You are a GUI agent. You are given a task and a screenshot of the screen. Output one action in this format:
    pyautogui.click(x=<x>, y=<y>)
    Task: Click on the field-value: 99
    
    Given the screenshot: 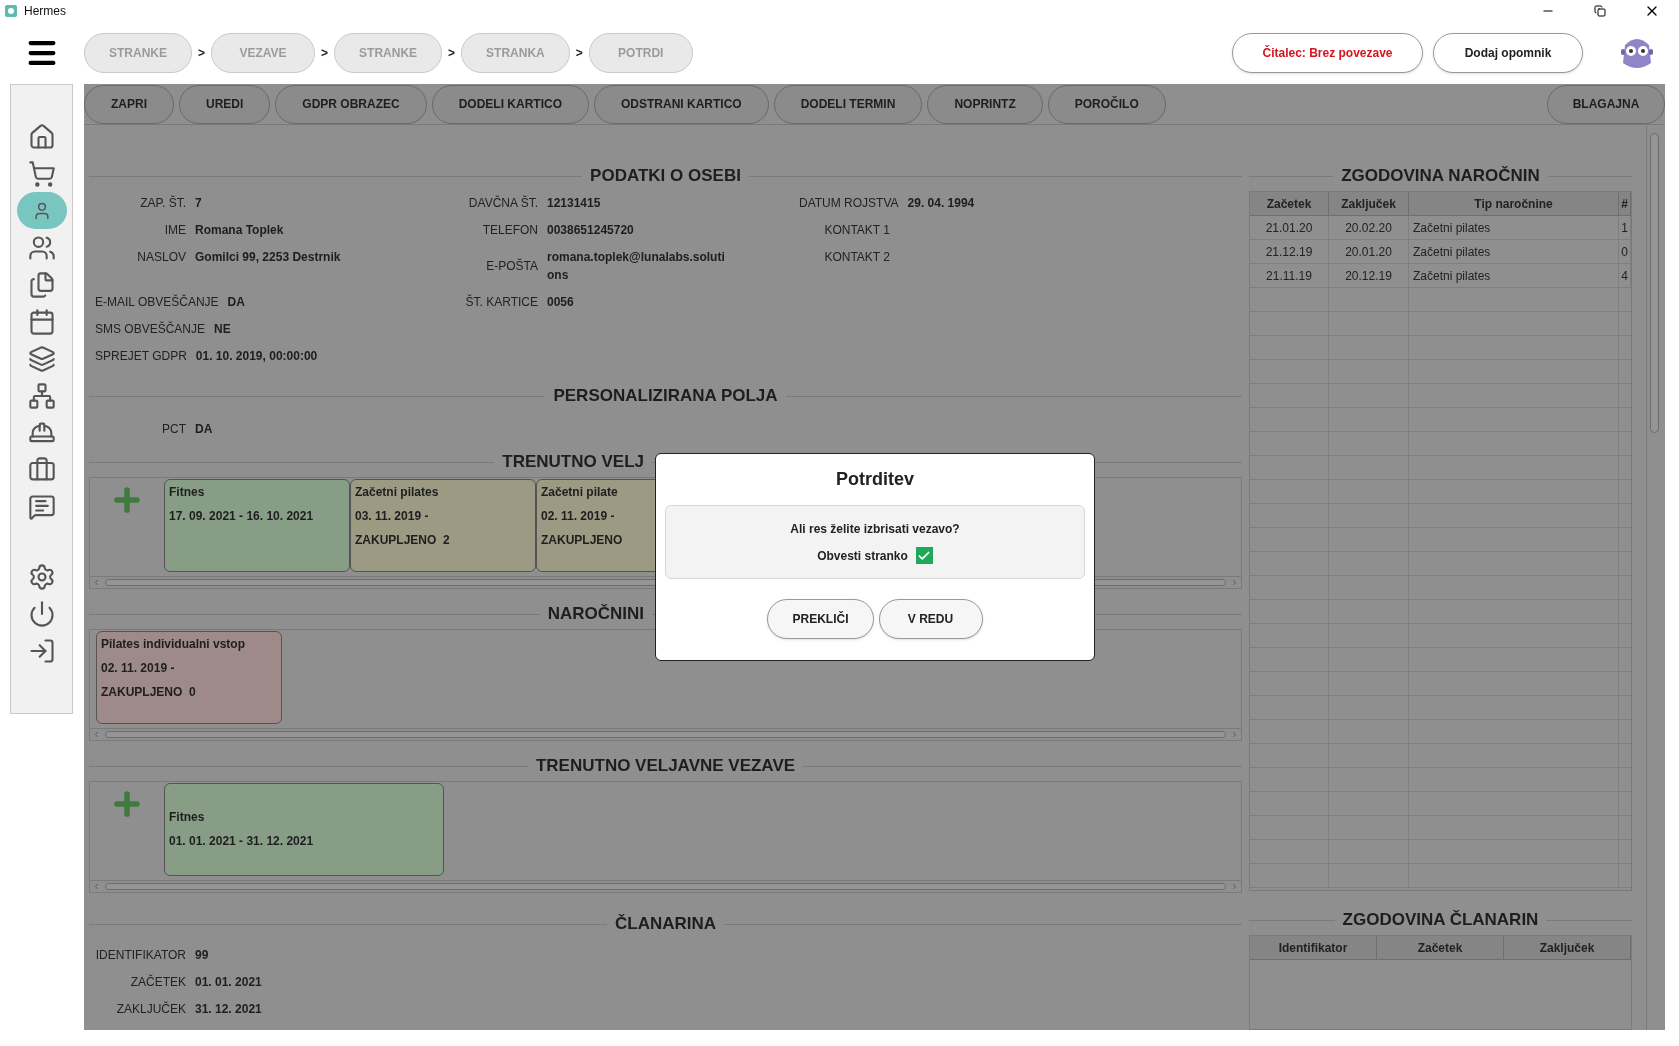 What is the action you would take?
    pyautogui.click(x=202, y=955)
    